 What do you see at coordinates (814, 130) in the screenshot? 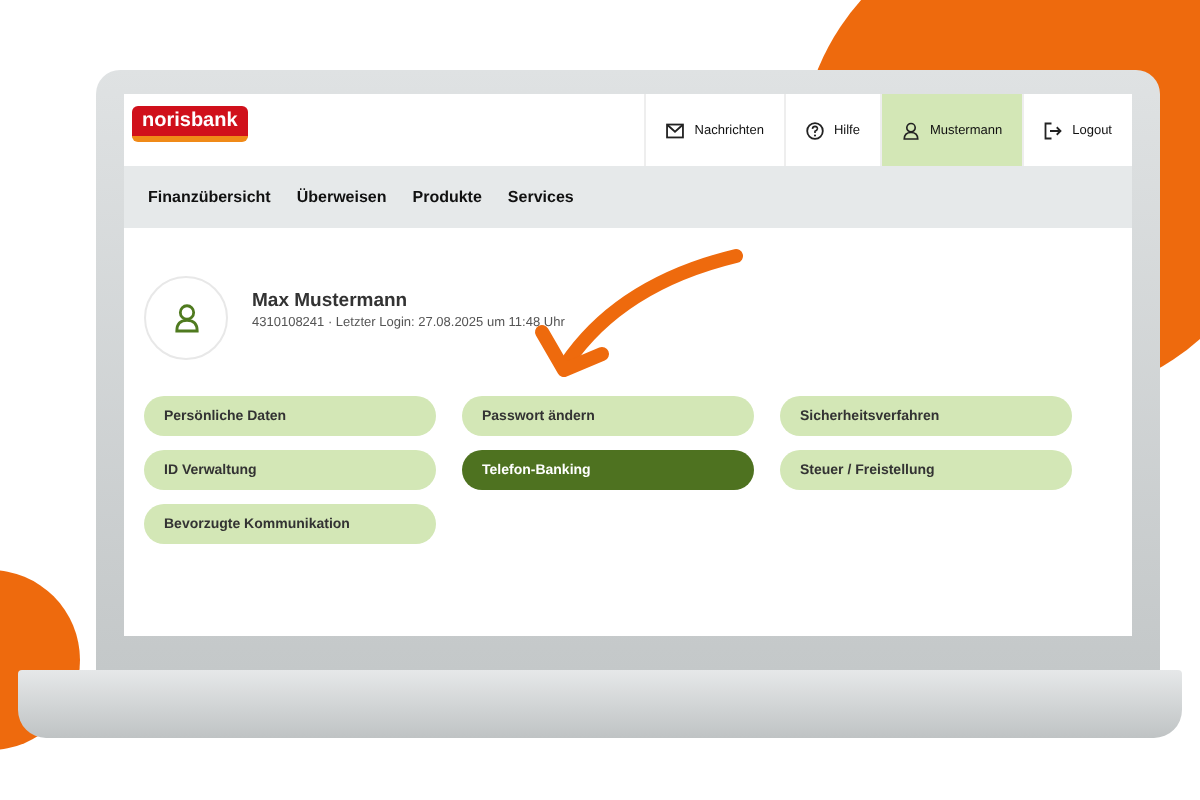
I see `help-icon` at bounding box center [814, 130].